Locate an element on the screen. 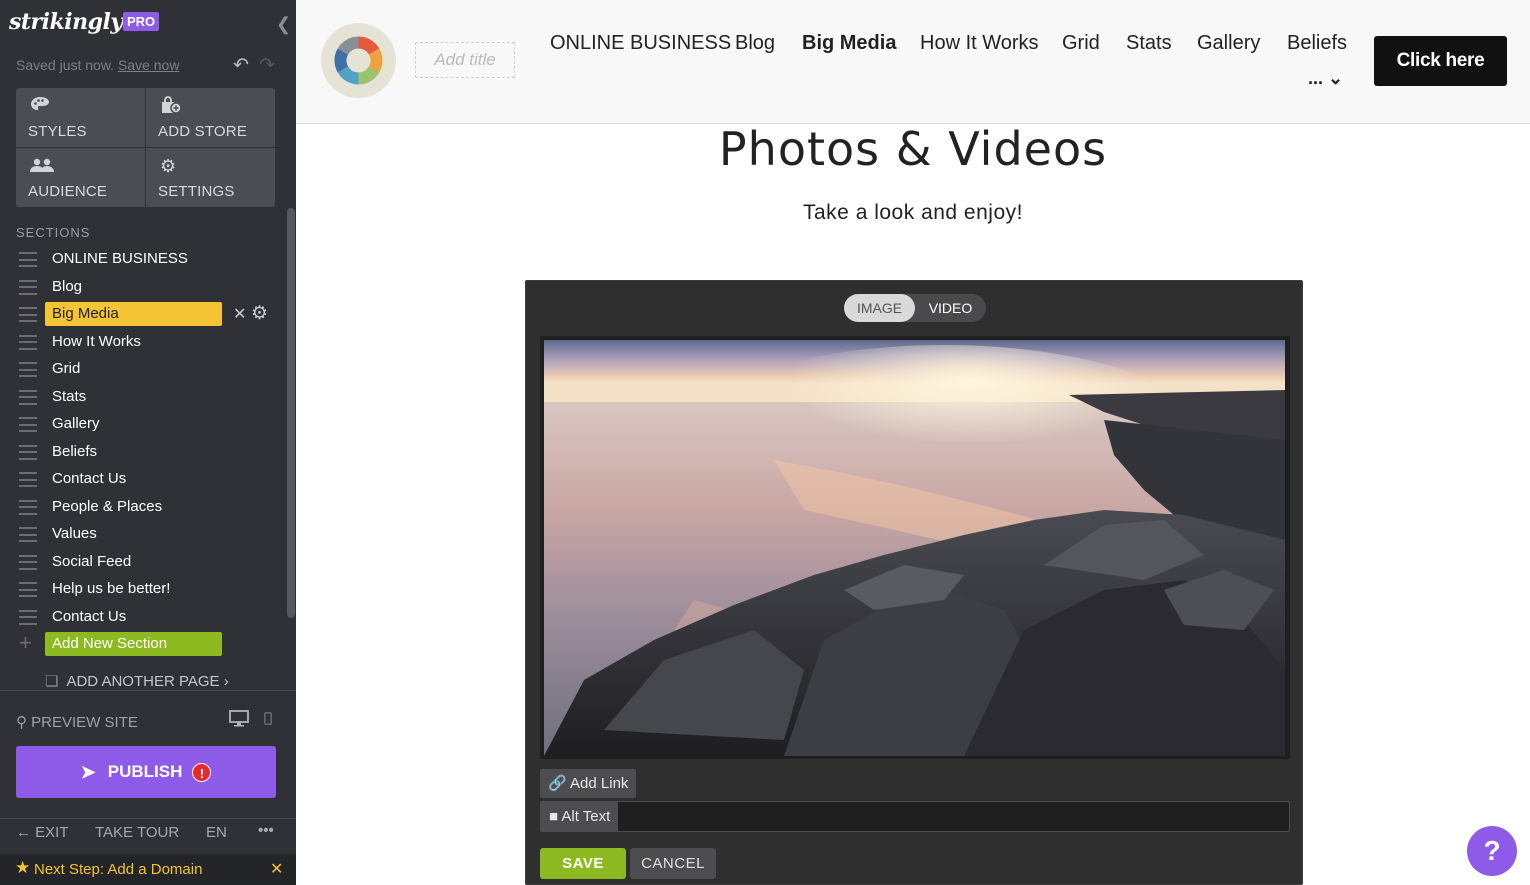 The width and height of the screenshot is (1530, 885). collapse-sidebar-icon: ❮ is located at coordinates (283, 24).